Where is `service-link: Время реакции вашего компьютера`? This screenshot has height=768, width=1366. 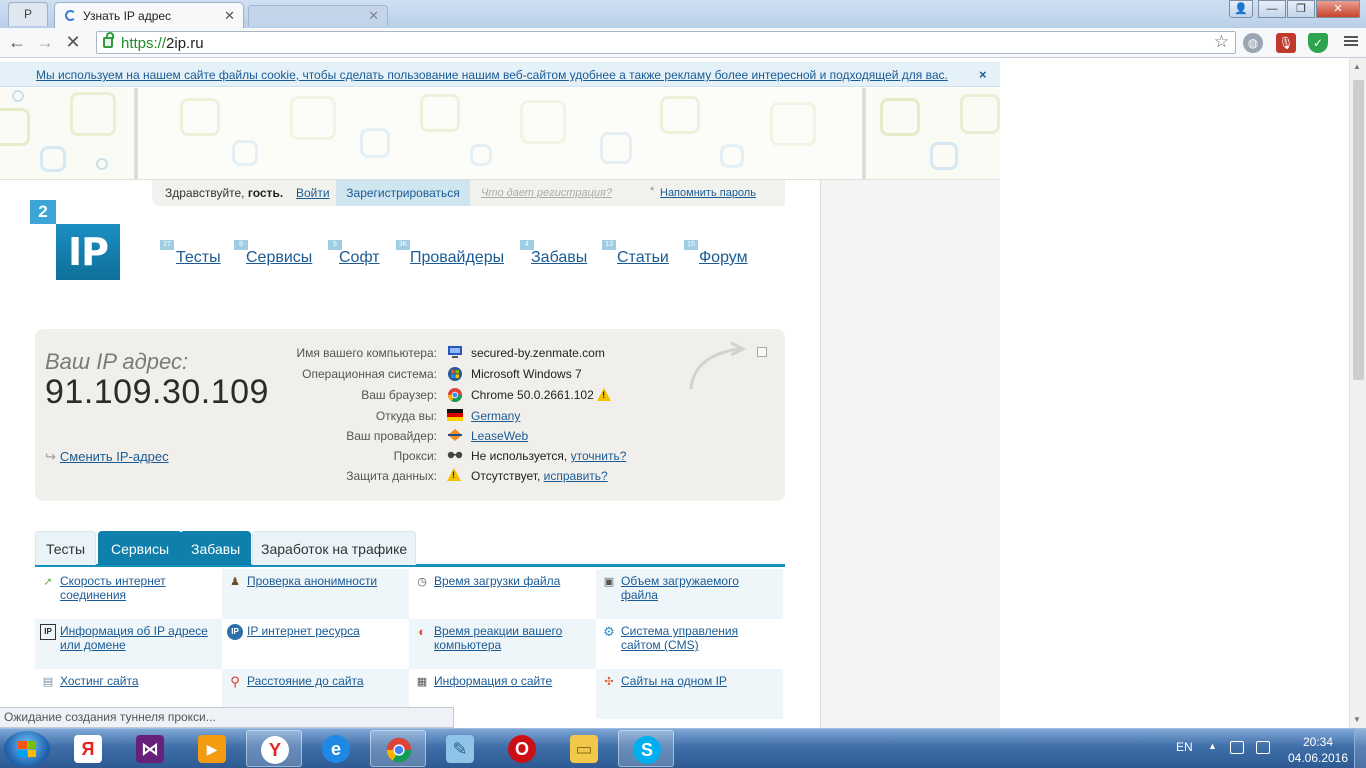
service-link: Время реакции вашего компьютера is located at coordinates (513, 638).